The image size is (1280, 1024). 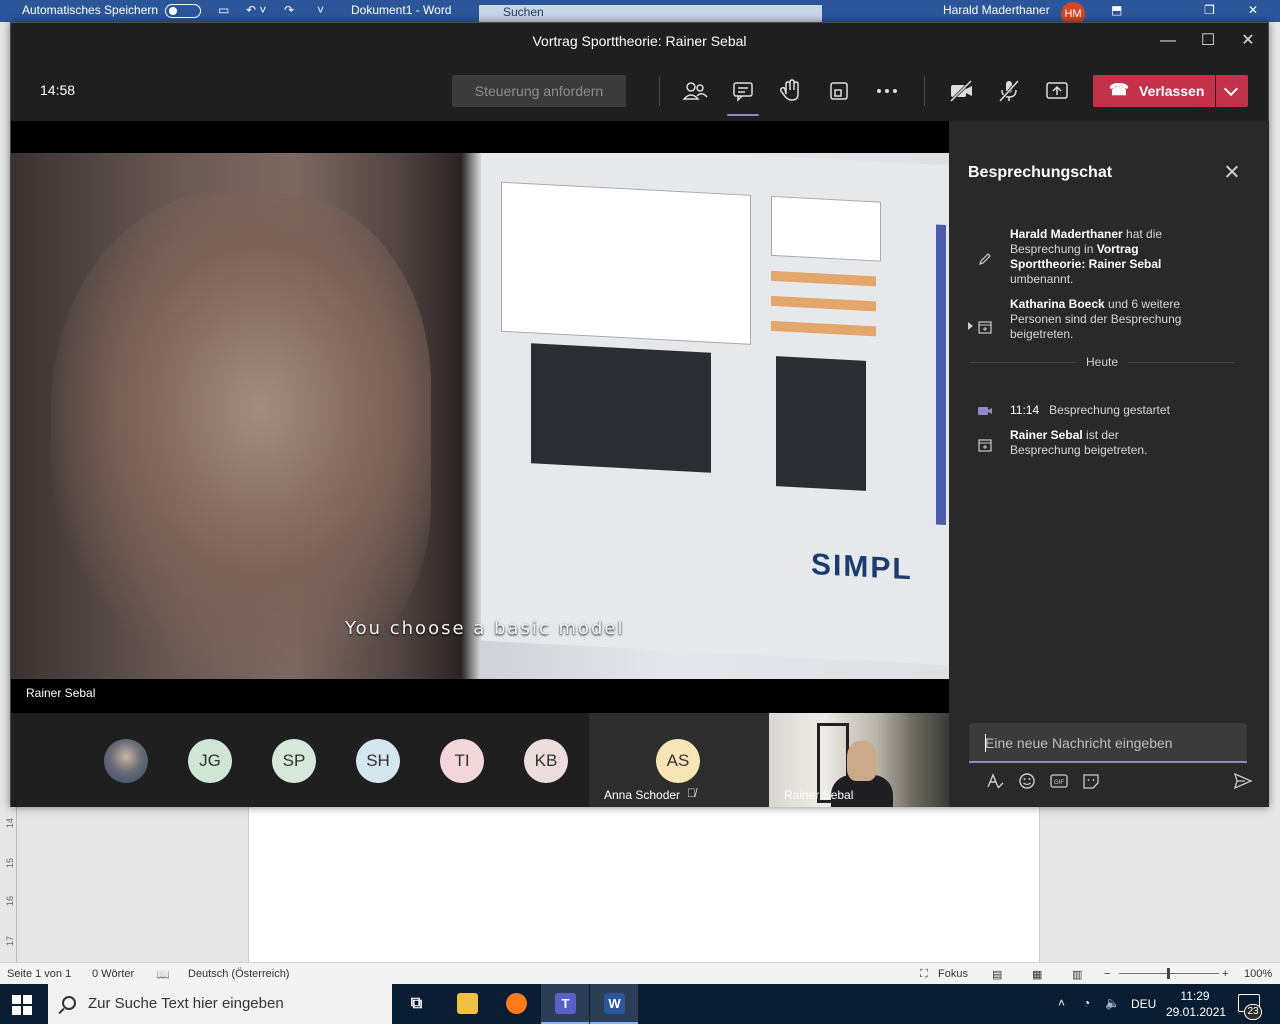 I want to click on document-title: Dokument1 - Word, so click(x=401, y=10).